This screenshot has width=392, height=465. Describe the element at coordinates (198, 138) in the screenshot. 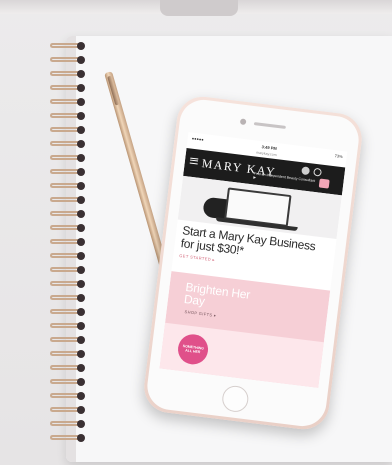

I see `status-signal: ●●●●●` at that location.